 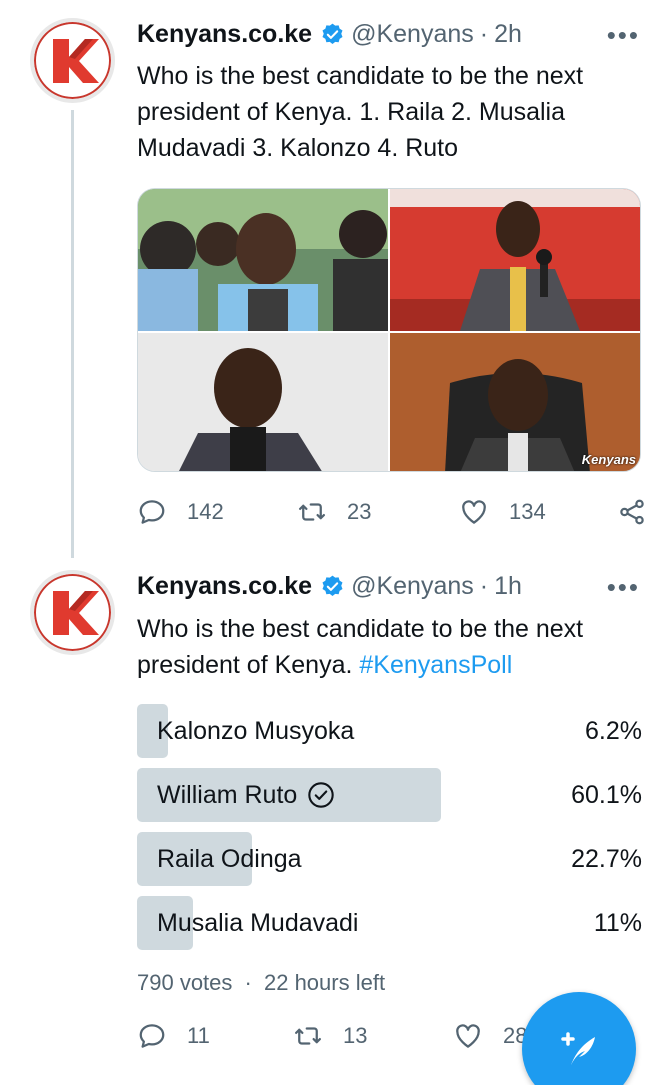 What do you see at coordinates (606, 794) in the screenshot?
I see `poll-option-percent: 60.1%` at bounding box center [606, 794].